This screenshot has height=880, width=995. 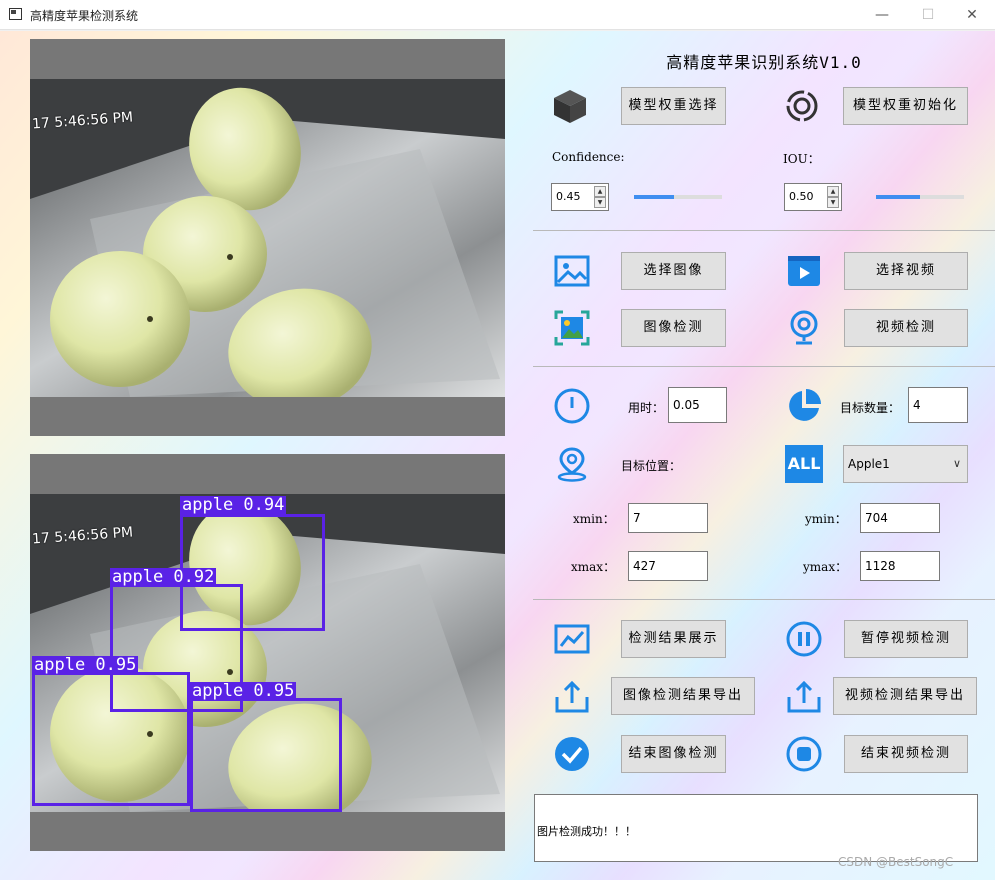 I want to click on line-chart-icon, so click(x=572, y=639).